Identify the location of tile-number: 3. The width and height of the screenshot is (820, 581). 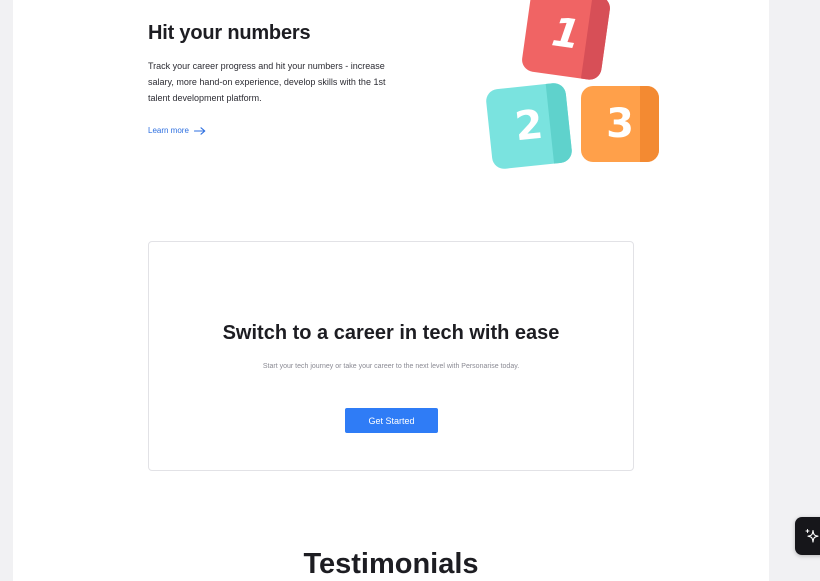
(620, 124).